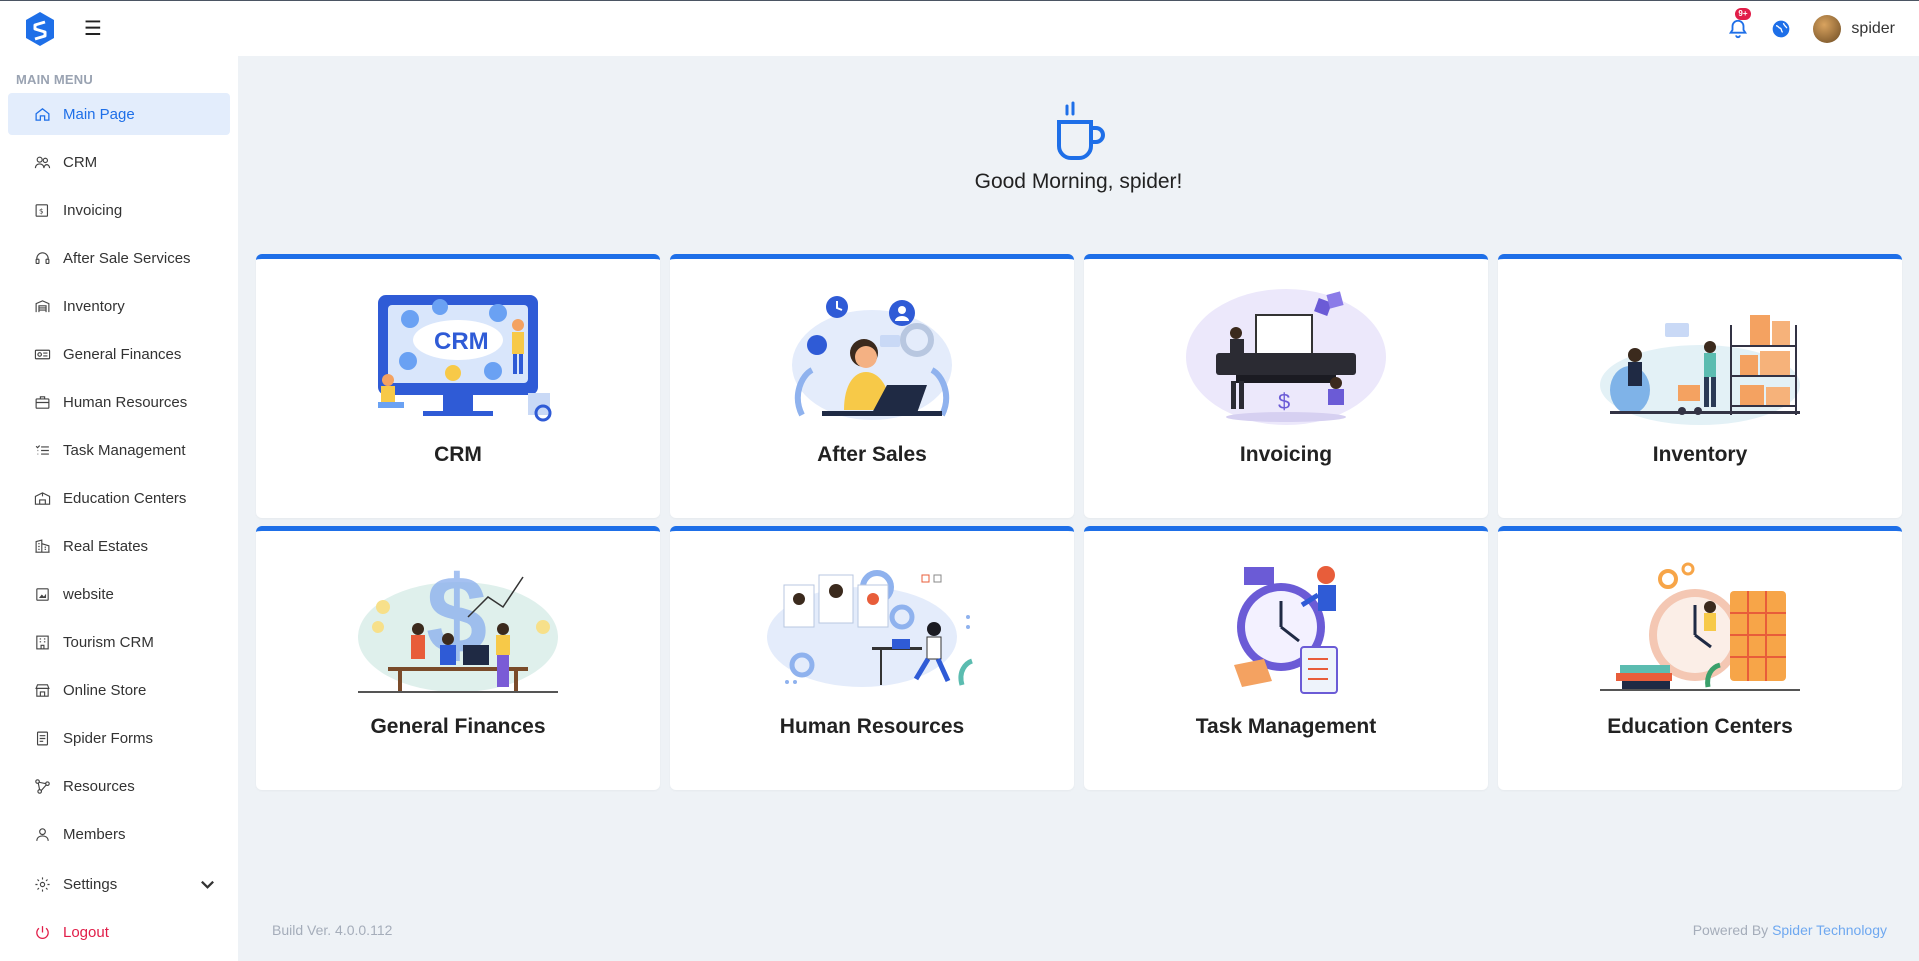  Describe the element at coordinates (119, 932) in the screenshot. I see `sidebar-item-logout: Logout` at that location.